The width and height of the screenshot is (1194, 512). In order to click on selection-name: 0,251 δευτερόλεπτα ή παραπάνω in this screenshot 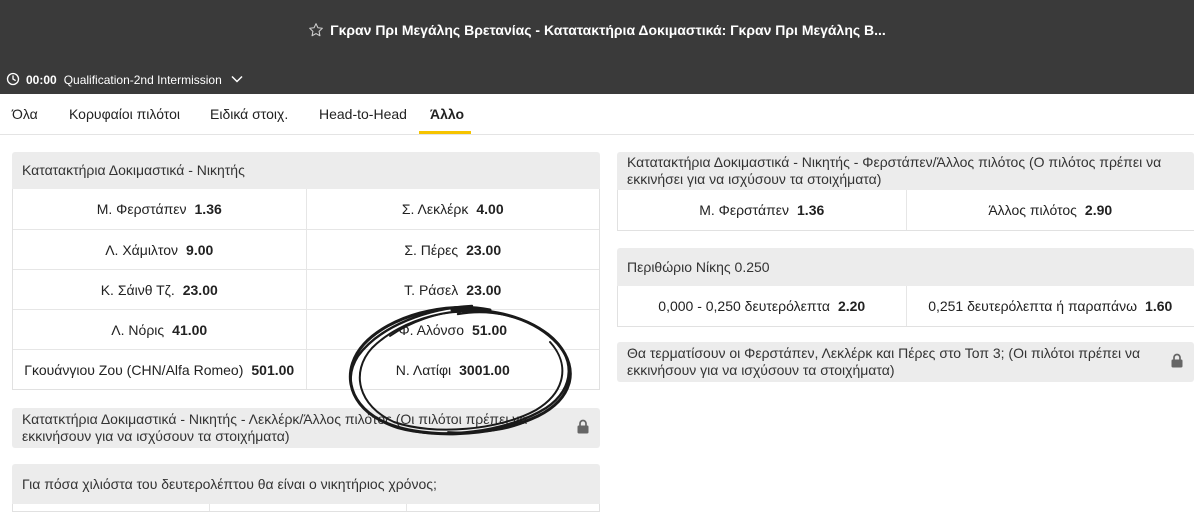, I will do `click(1032, 306)`.